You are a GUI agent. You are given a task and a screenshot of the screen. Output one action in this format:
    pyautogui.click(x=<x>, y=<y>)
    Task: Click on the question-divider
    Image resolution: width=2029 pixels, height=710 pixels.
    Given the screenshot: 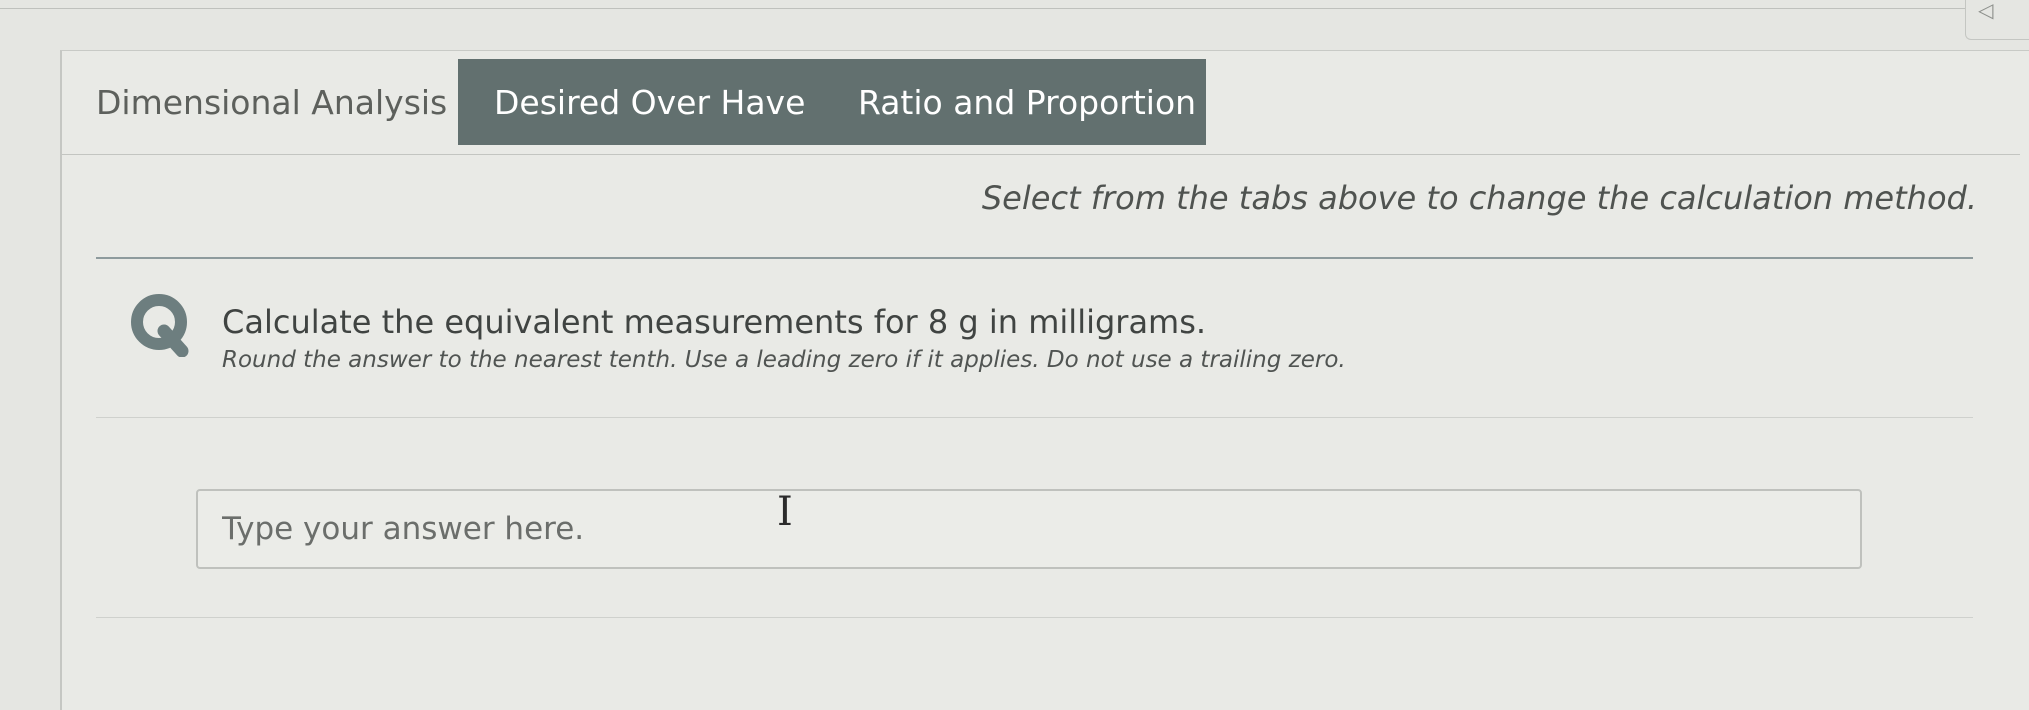 What is the action you would take?
    pyautogui.click(x=1034, y=417)
    